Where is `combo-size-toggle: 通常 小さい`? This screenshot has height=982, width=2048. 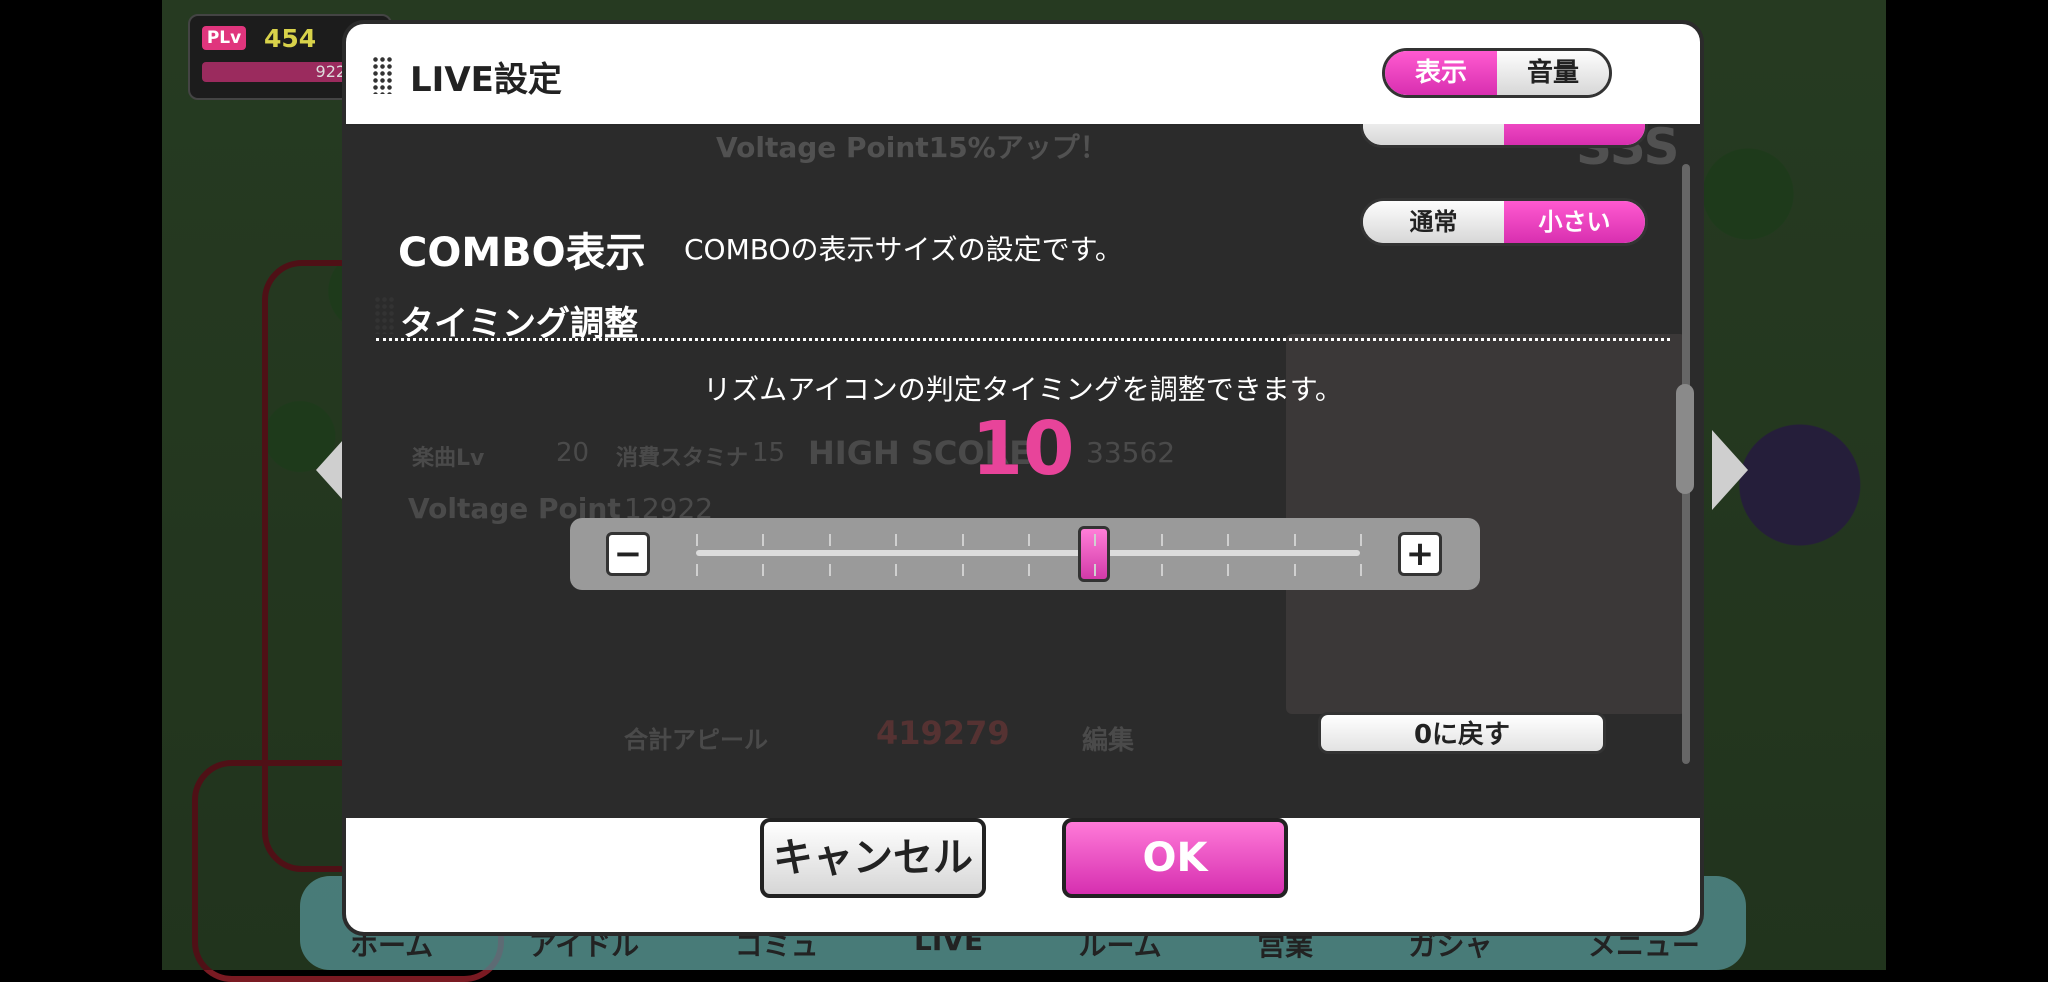 combo-size-toggle: 通常 小さい is located at coordinates (1504, 222).